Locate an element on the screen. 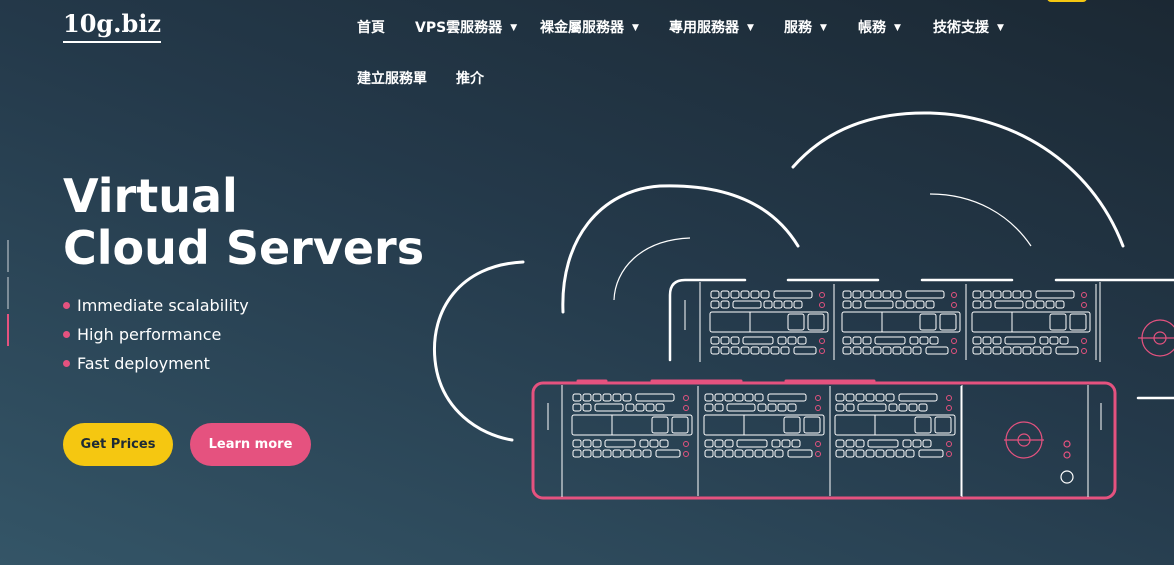 The image size is (1174, 565). cloud-arc-left is located at coordinates (478, 351).